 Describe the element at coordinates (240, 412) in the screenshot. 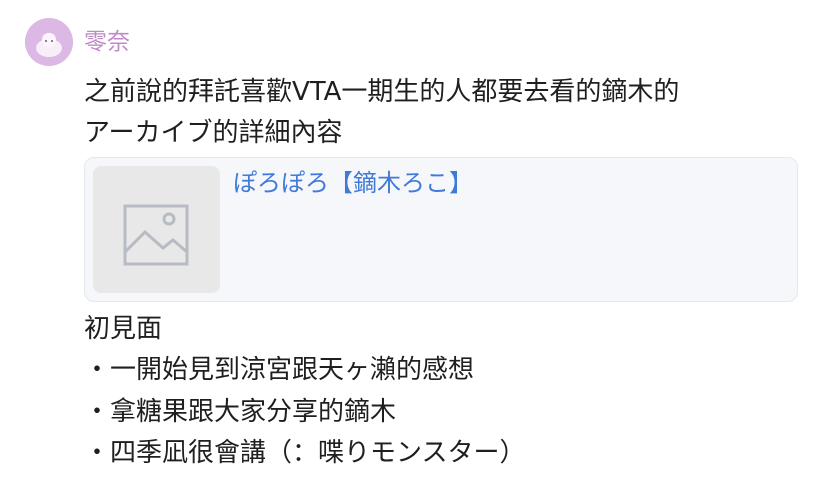

I see `message-text-line: ・拿糖果跟大家分享的鏑木` at that location.